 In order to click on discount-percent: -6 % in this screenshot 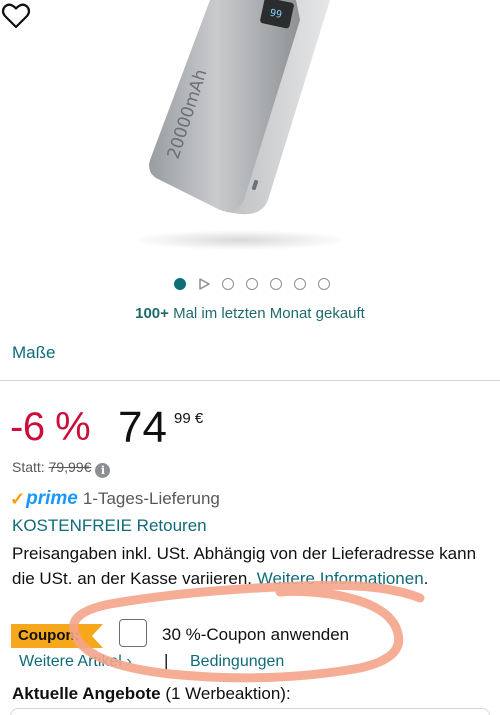, I will do `click(50, 427)`.